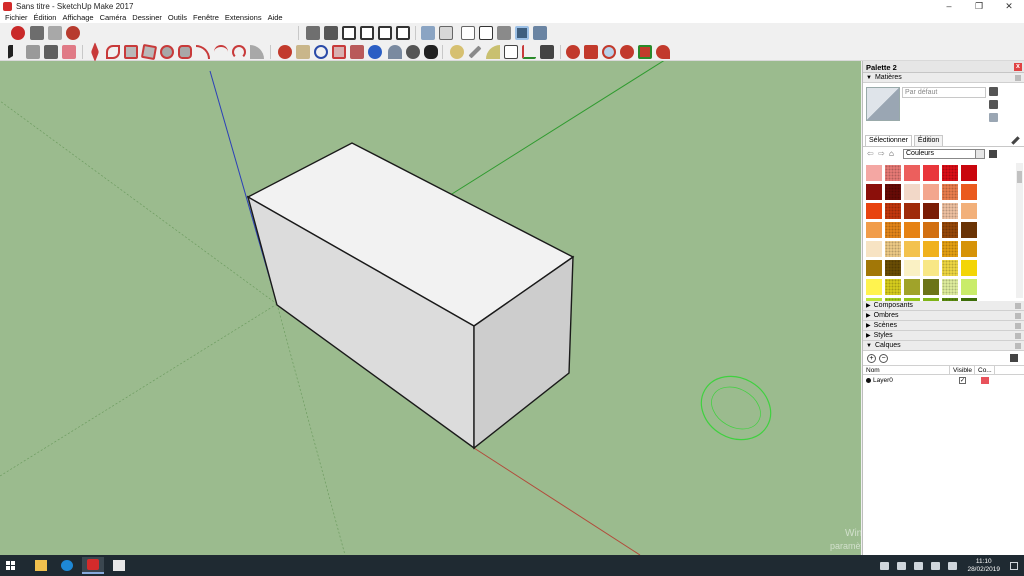 The image size is (1024, 576). What do you see at coordinates (149, 52) in the screenshot?
I see `rotated-rectangle-icon` at bounding box center [149, 52].